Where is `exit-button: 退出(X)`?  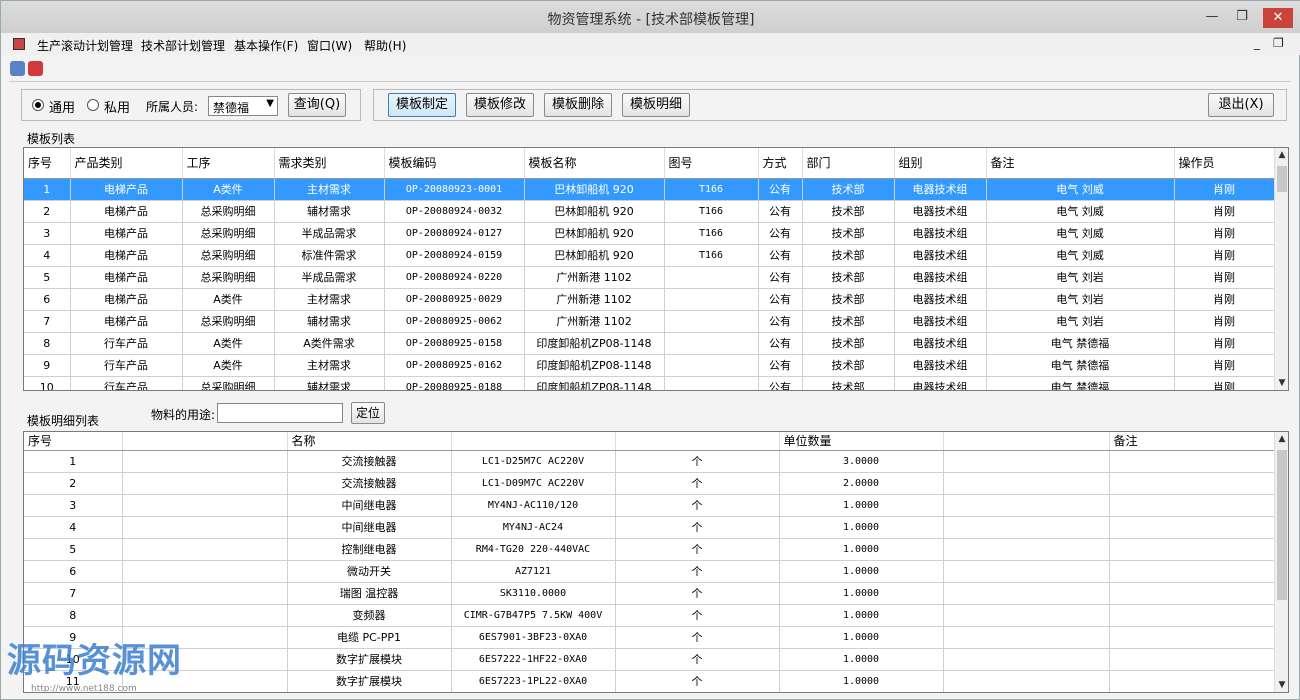
exit-button: 退出(X) is located at coordinates (1241, 105).